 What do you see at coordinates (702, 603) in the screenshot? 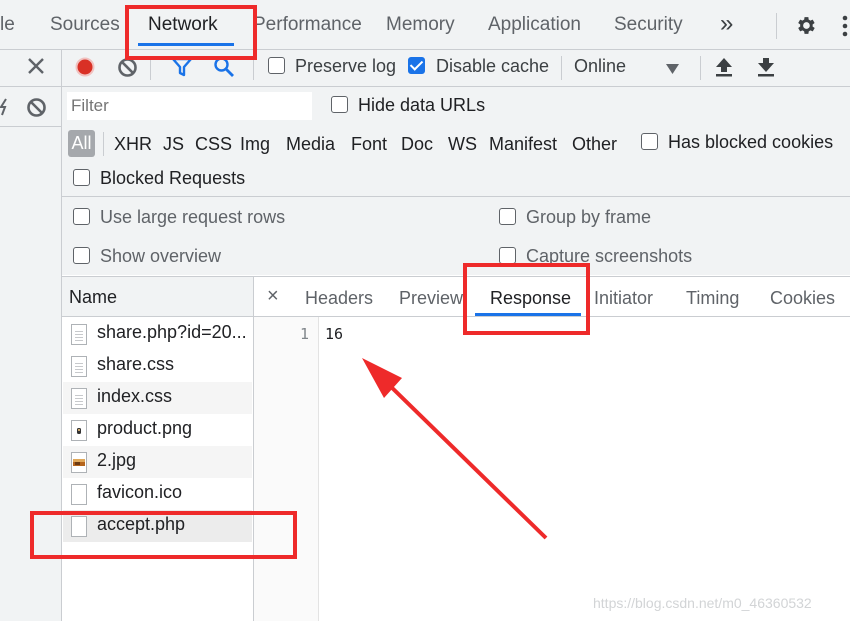
I see `watermark: https://blog.csdn.net/m0_46360532` at bounding box center [702, 603].